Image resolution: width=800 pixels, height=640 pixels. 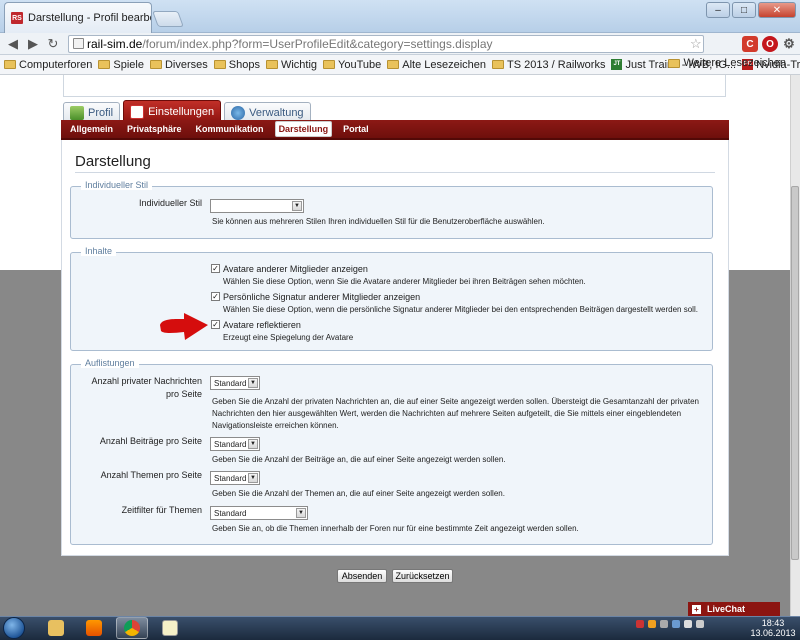 What do you see at coordinates (215, 268) in the screenshot?
I see `checkbox-avatars: ✓` at bounding box center [215, 268].